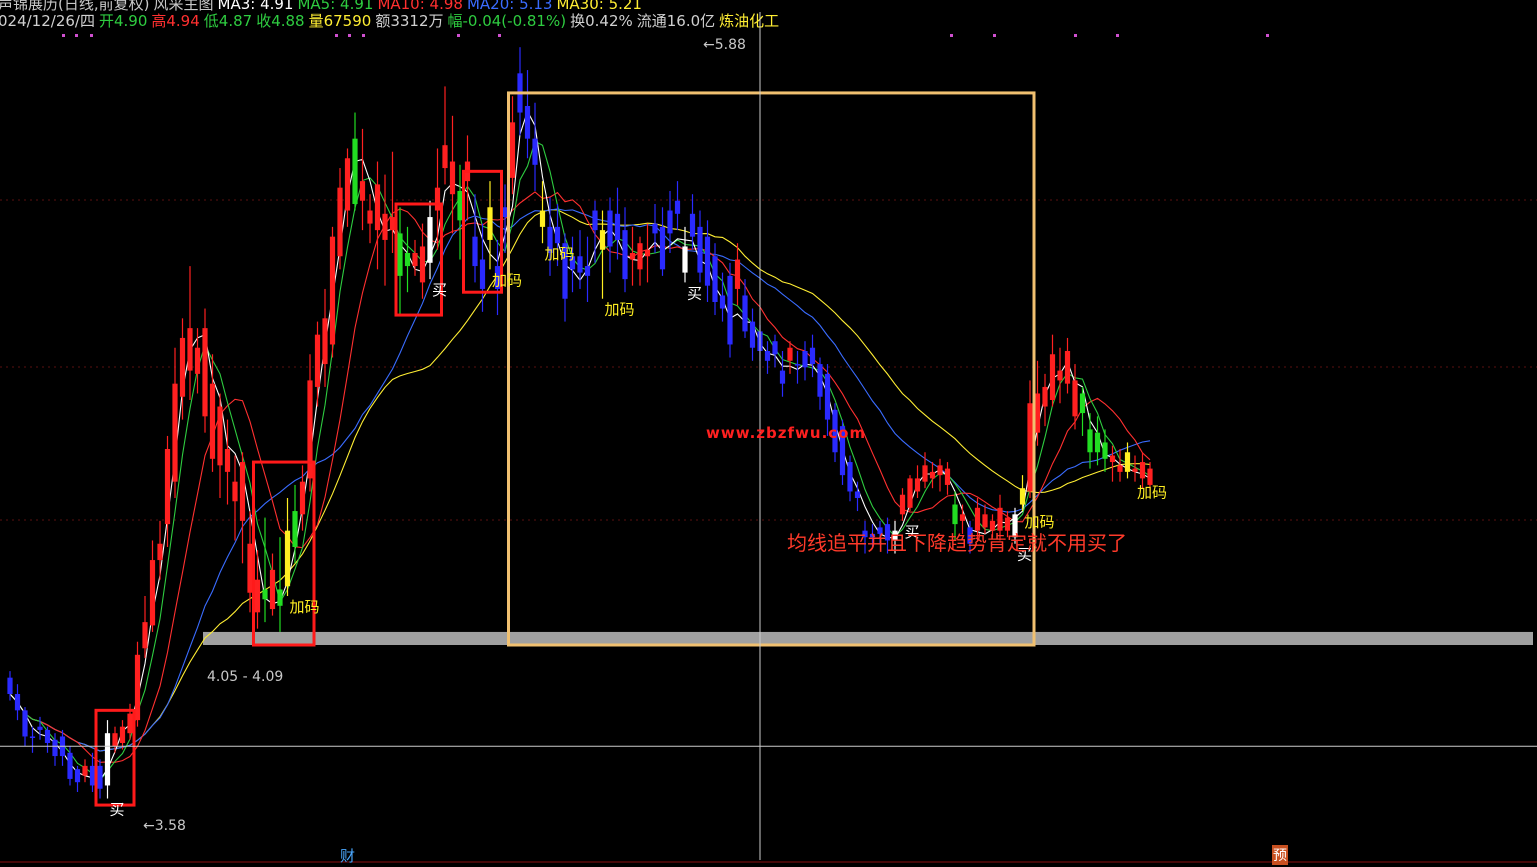 The height and width of the screenshot is (867, 1537). I want to click on watermark-text: www.zbzfwu.com, so click(786, 433).